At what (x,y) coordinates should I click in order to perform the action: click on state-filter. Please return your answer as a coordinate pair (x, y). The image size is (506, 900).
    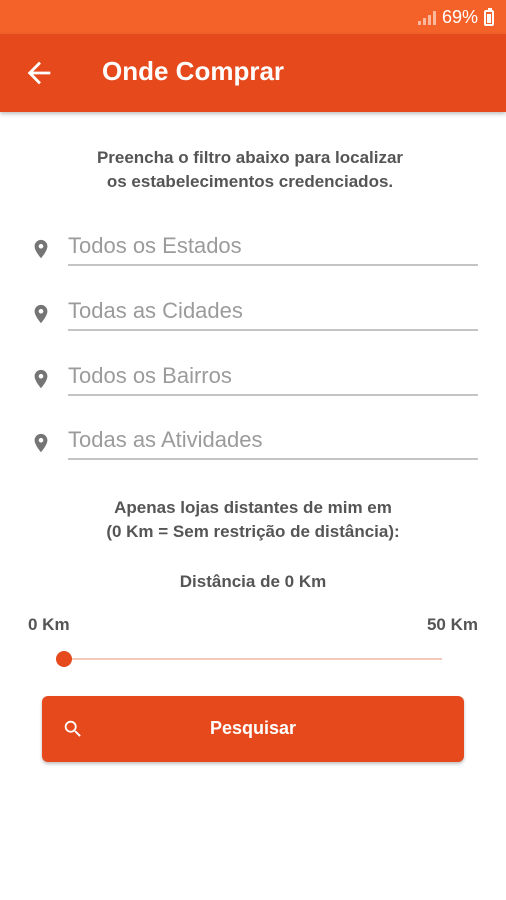
    Looking at the image, I should click on (254, 249).